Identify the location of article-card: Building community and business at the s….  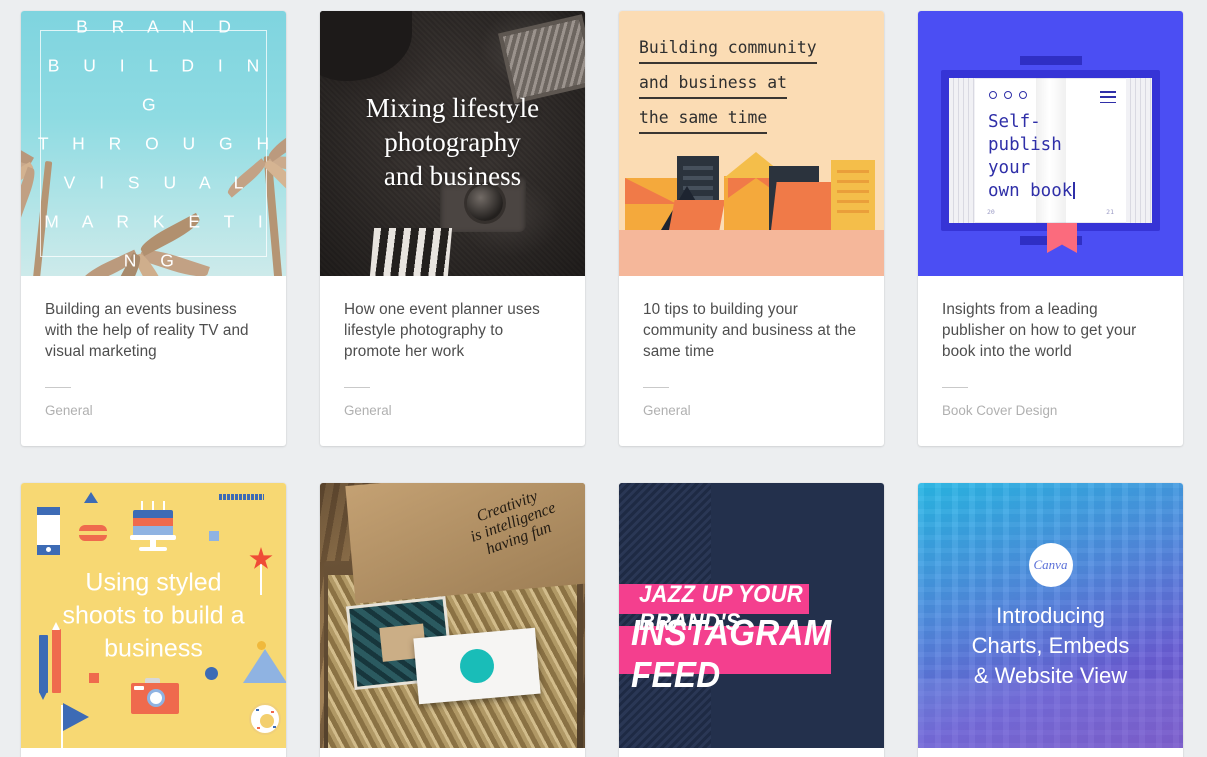
(751, 228).